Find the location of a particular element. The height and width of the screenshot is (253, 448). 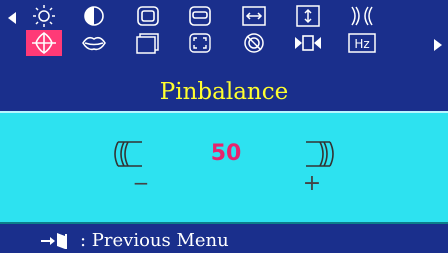

degauss-icon is located at coordinates (254, 43).